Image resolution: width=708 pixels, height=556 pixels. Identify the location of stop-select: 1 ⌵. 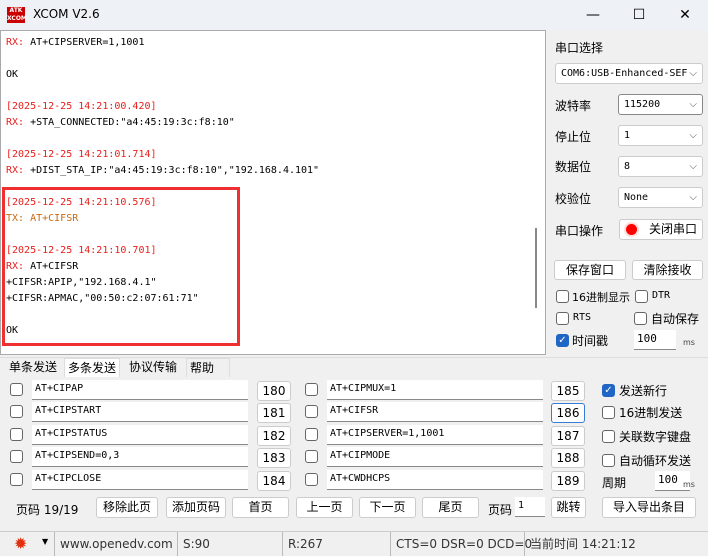
(660, 135).